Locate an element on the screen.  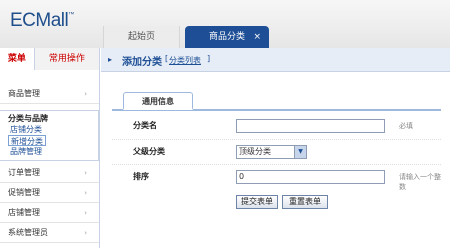
category-name-input is located at coordinates (310, 126).